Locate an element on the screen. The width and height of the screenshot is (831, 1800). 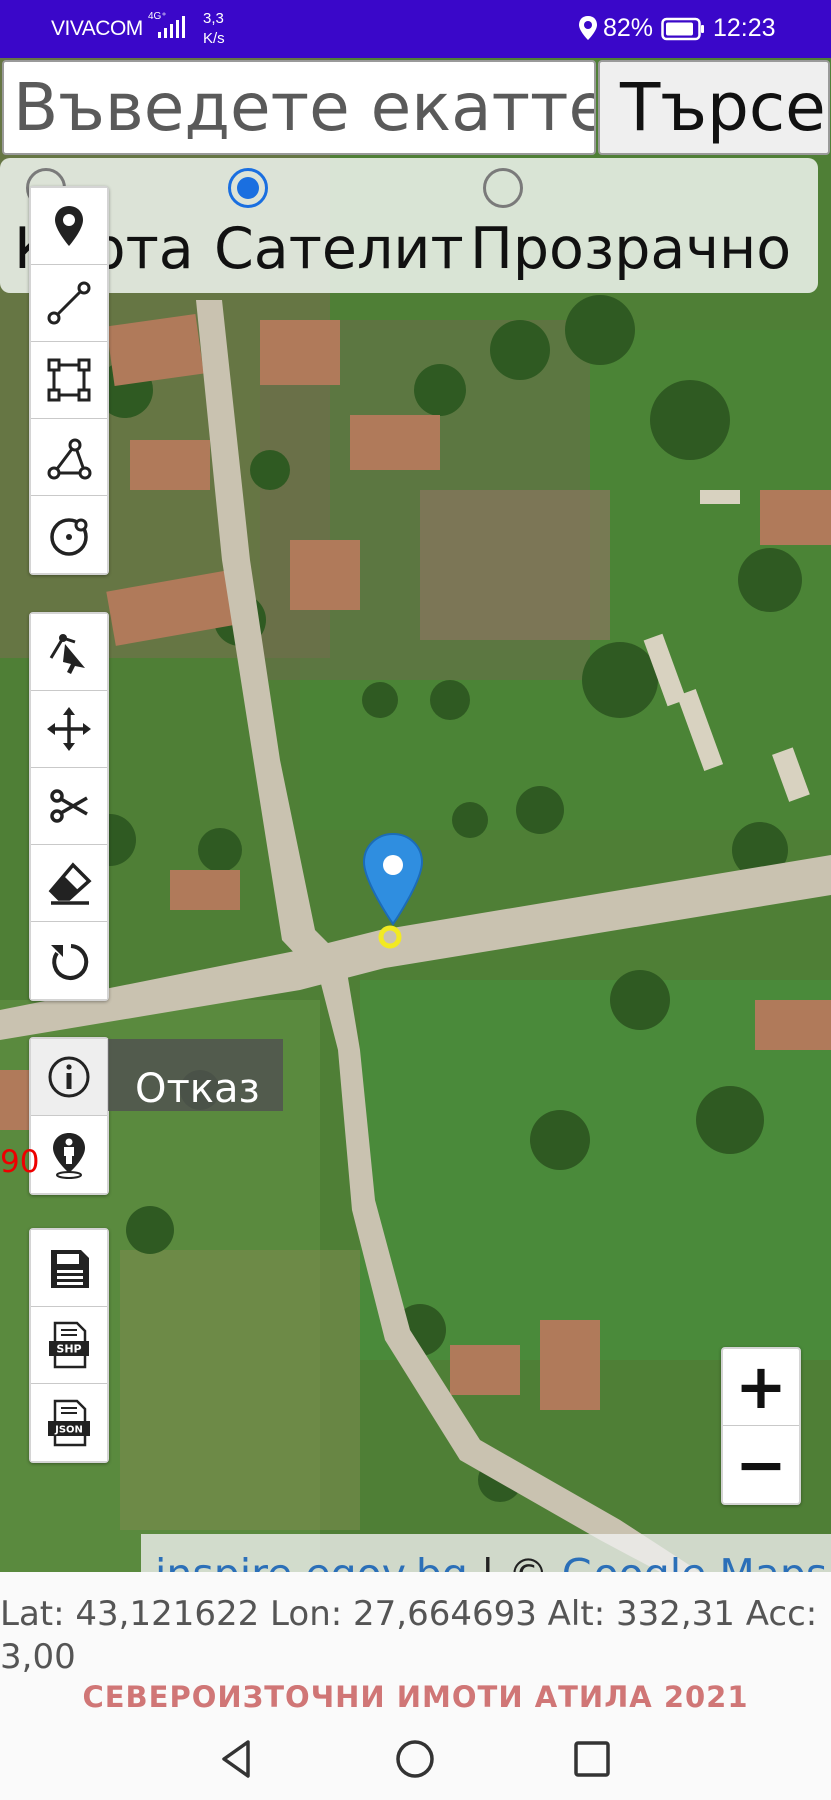
system-nav-bar is located at coordinates (415, 1761).